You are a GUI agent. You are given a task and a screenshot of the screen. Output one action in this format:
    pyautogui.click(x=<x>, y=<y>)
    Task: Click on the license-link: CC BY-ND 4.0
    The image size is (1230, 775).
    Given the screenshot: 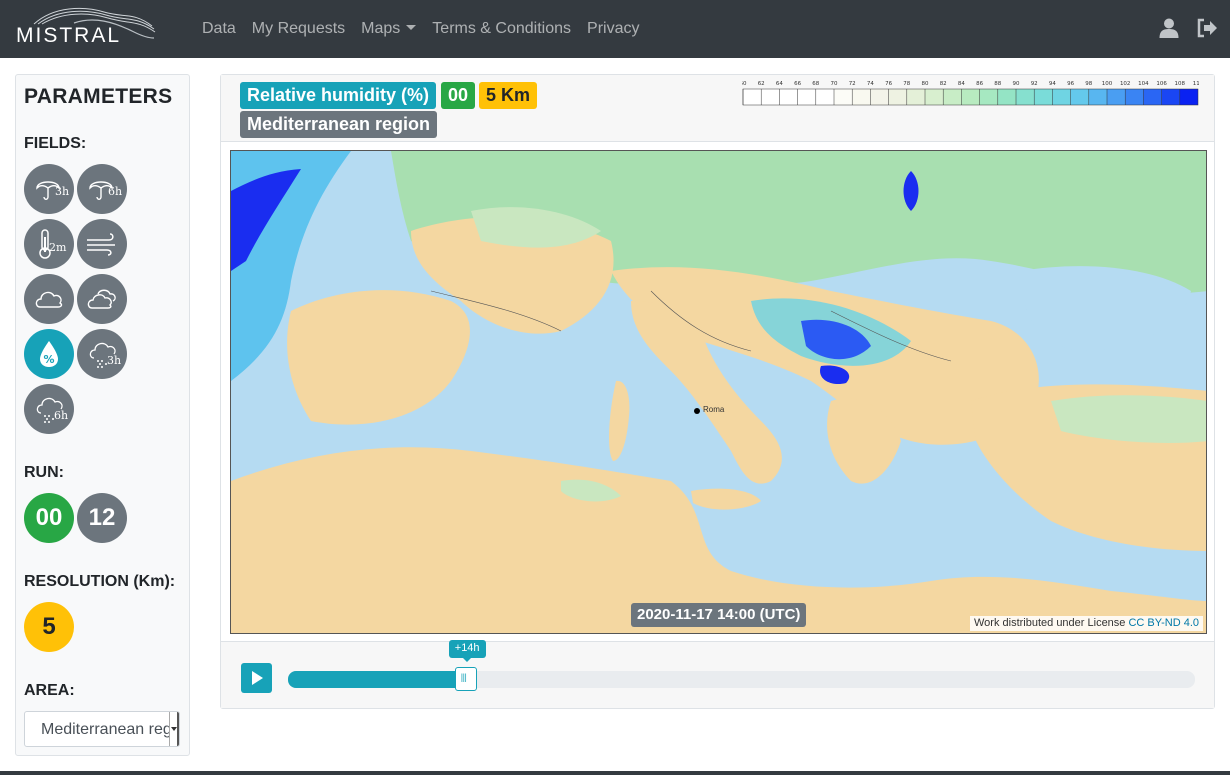 What is the action you would take?
    pyautogui.click(x=1163, y=623)
    